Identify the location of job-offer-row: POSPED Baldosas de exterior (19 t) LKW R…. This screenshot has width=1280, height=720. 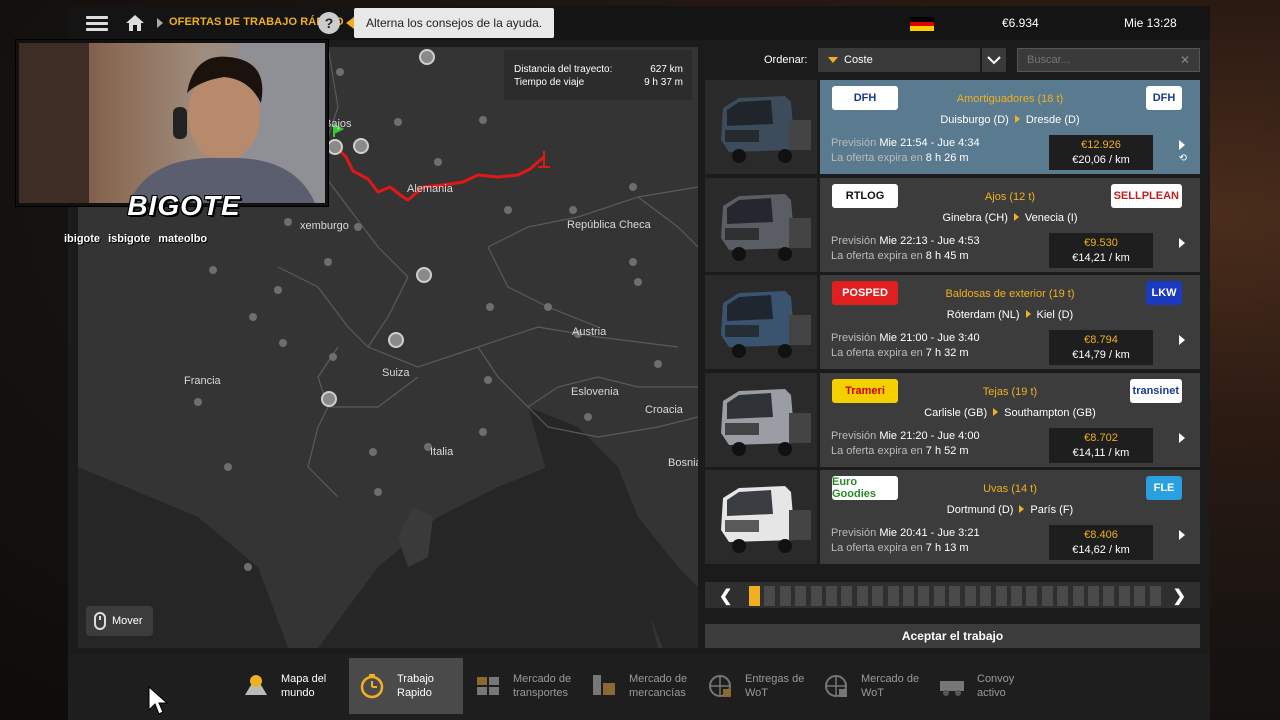
(952, 322).